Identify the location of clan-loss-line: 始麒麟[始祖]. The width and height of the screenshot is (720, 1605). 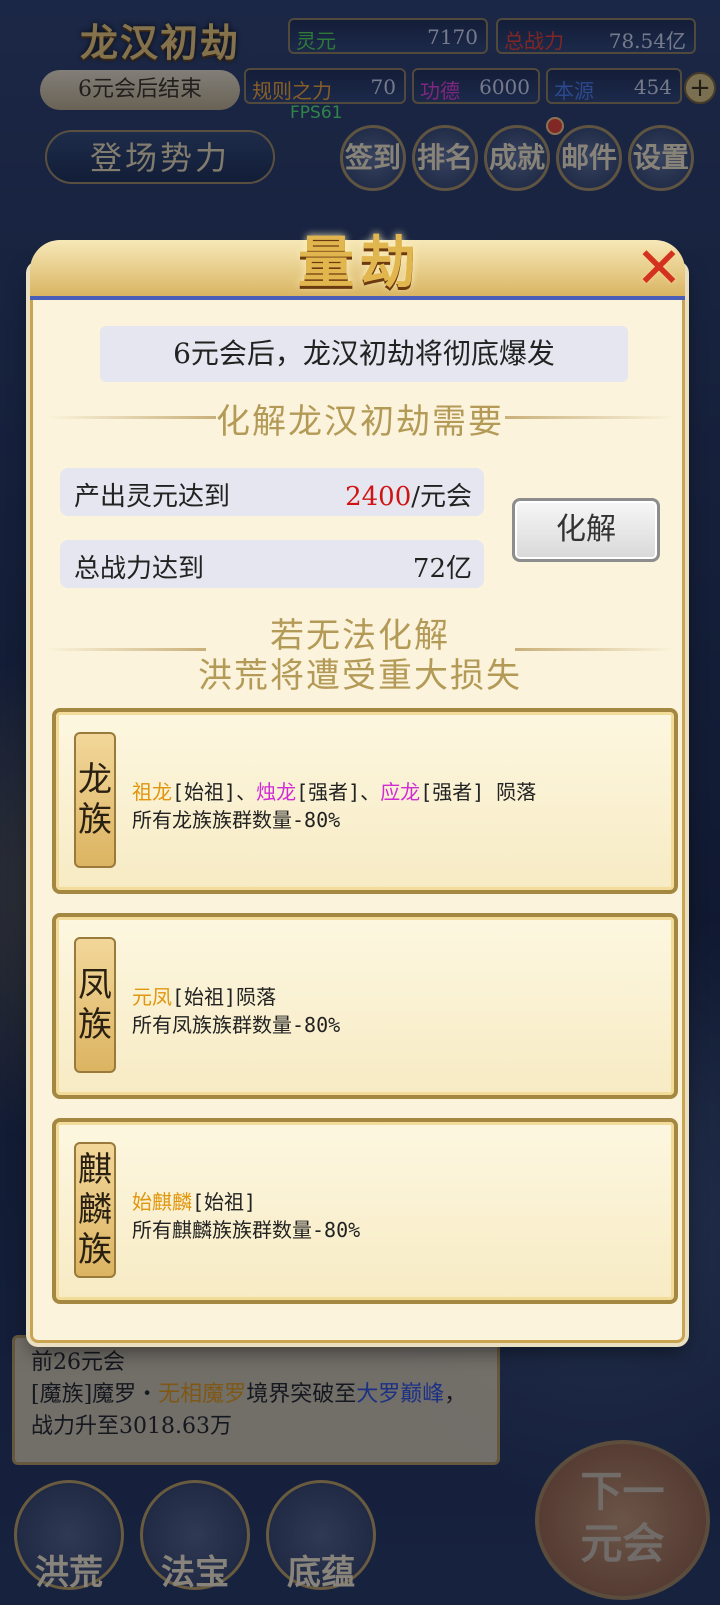
(194, 1200).